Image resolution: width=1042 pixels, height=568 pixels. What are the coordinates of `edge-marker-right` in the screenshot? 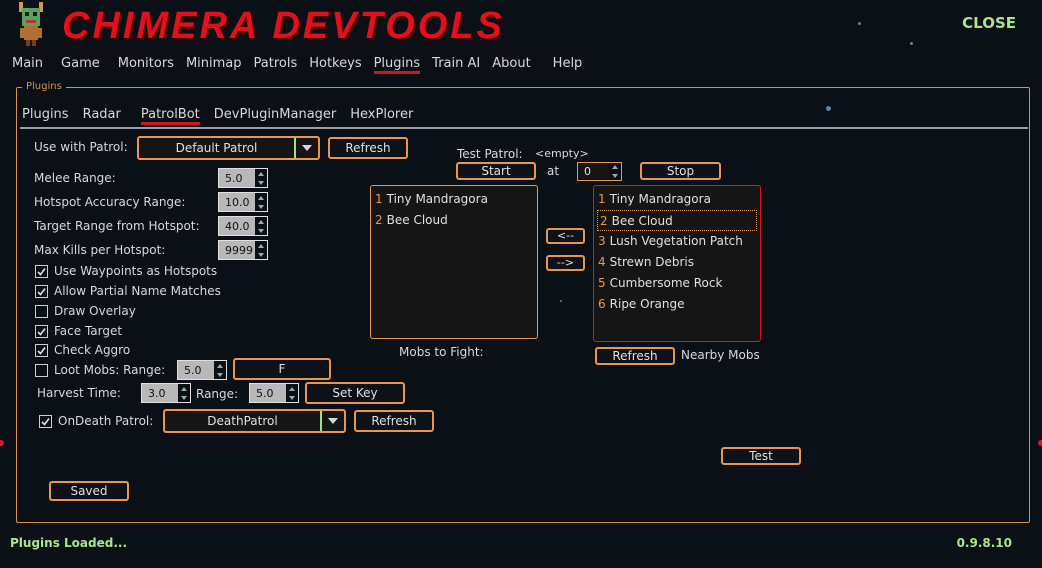 It's located at (1040, 443).